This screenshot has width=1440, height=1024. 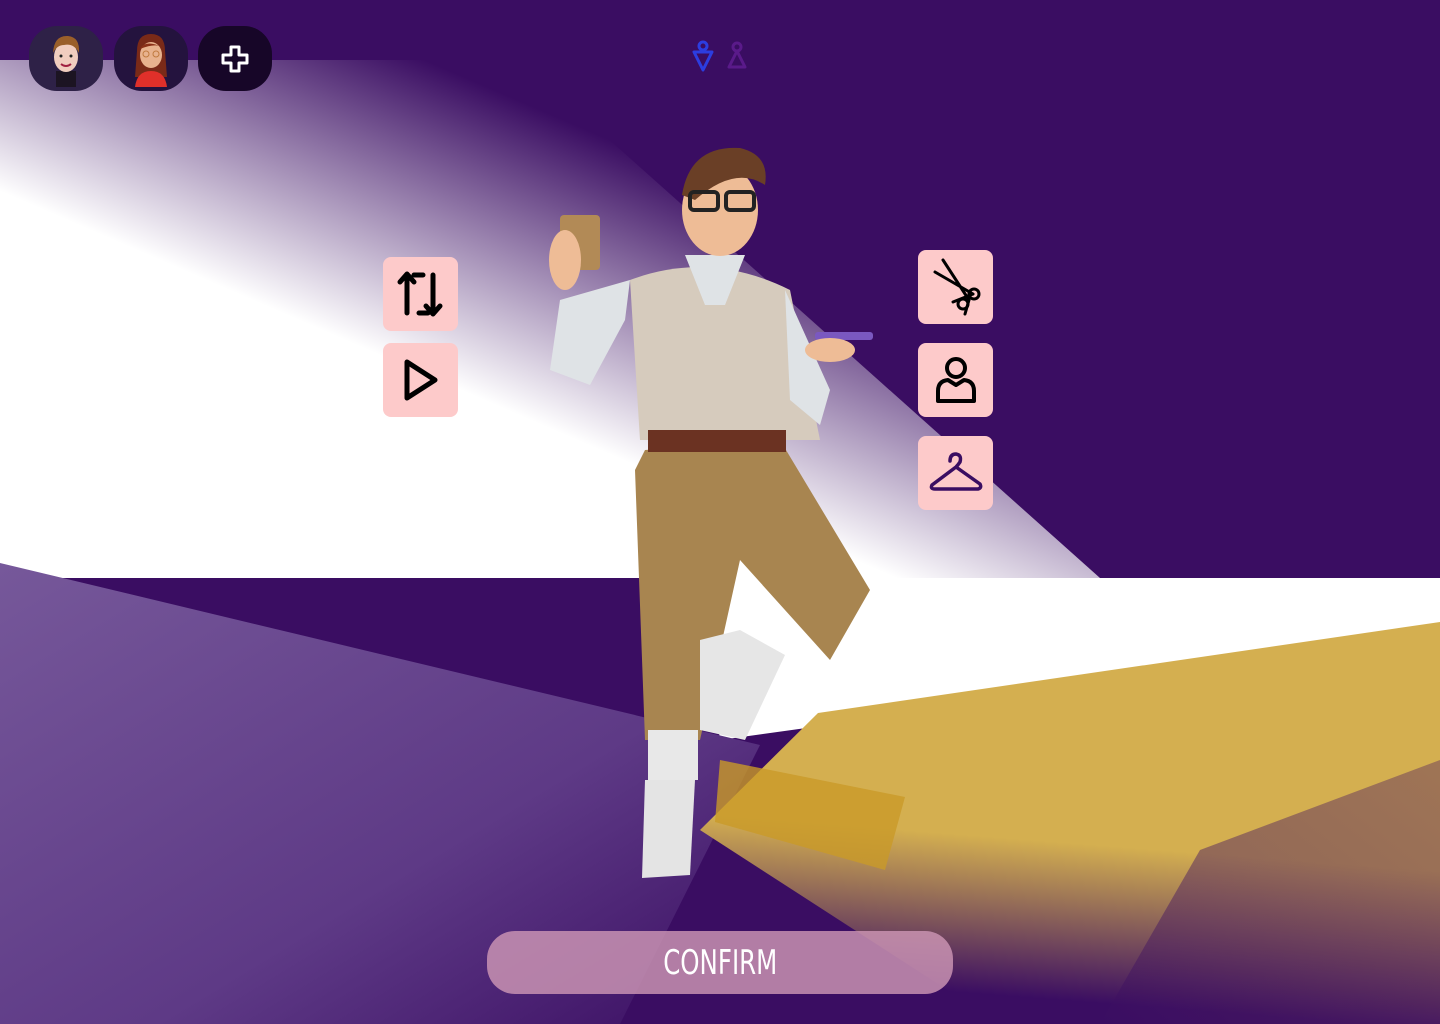 I want to click on body-button, so click(x=955, y=380).